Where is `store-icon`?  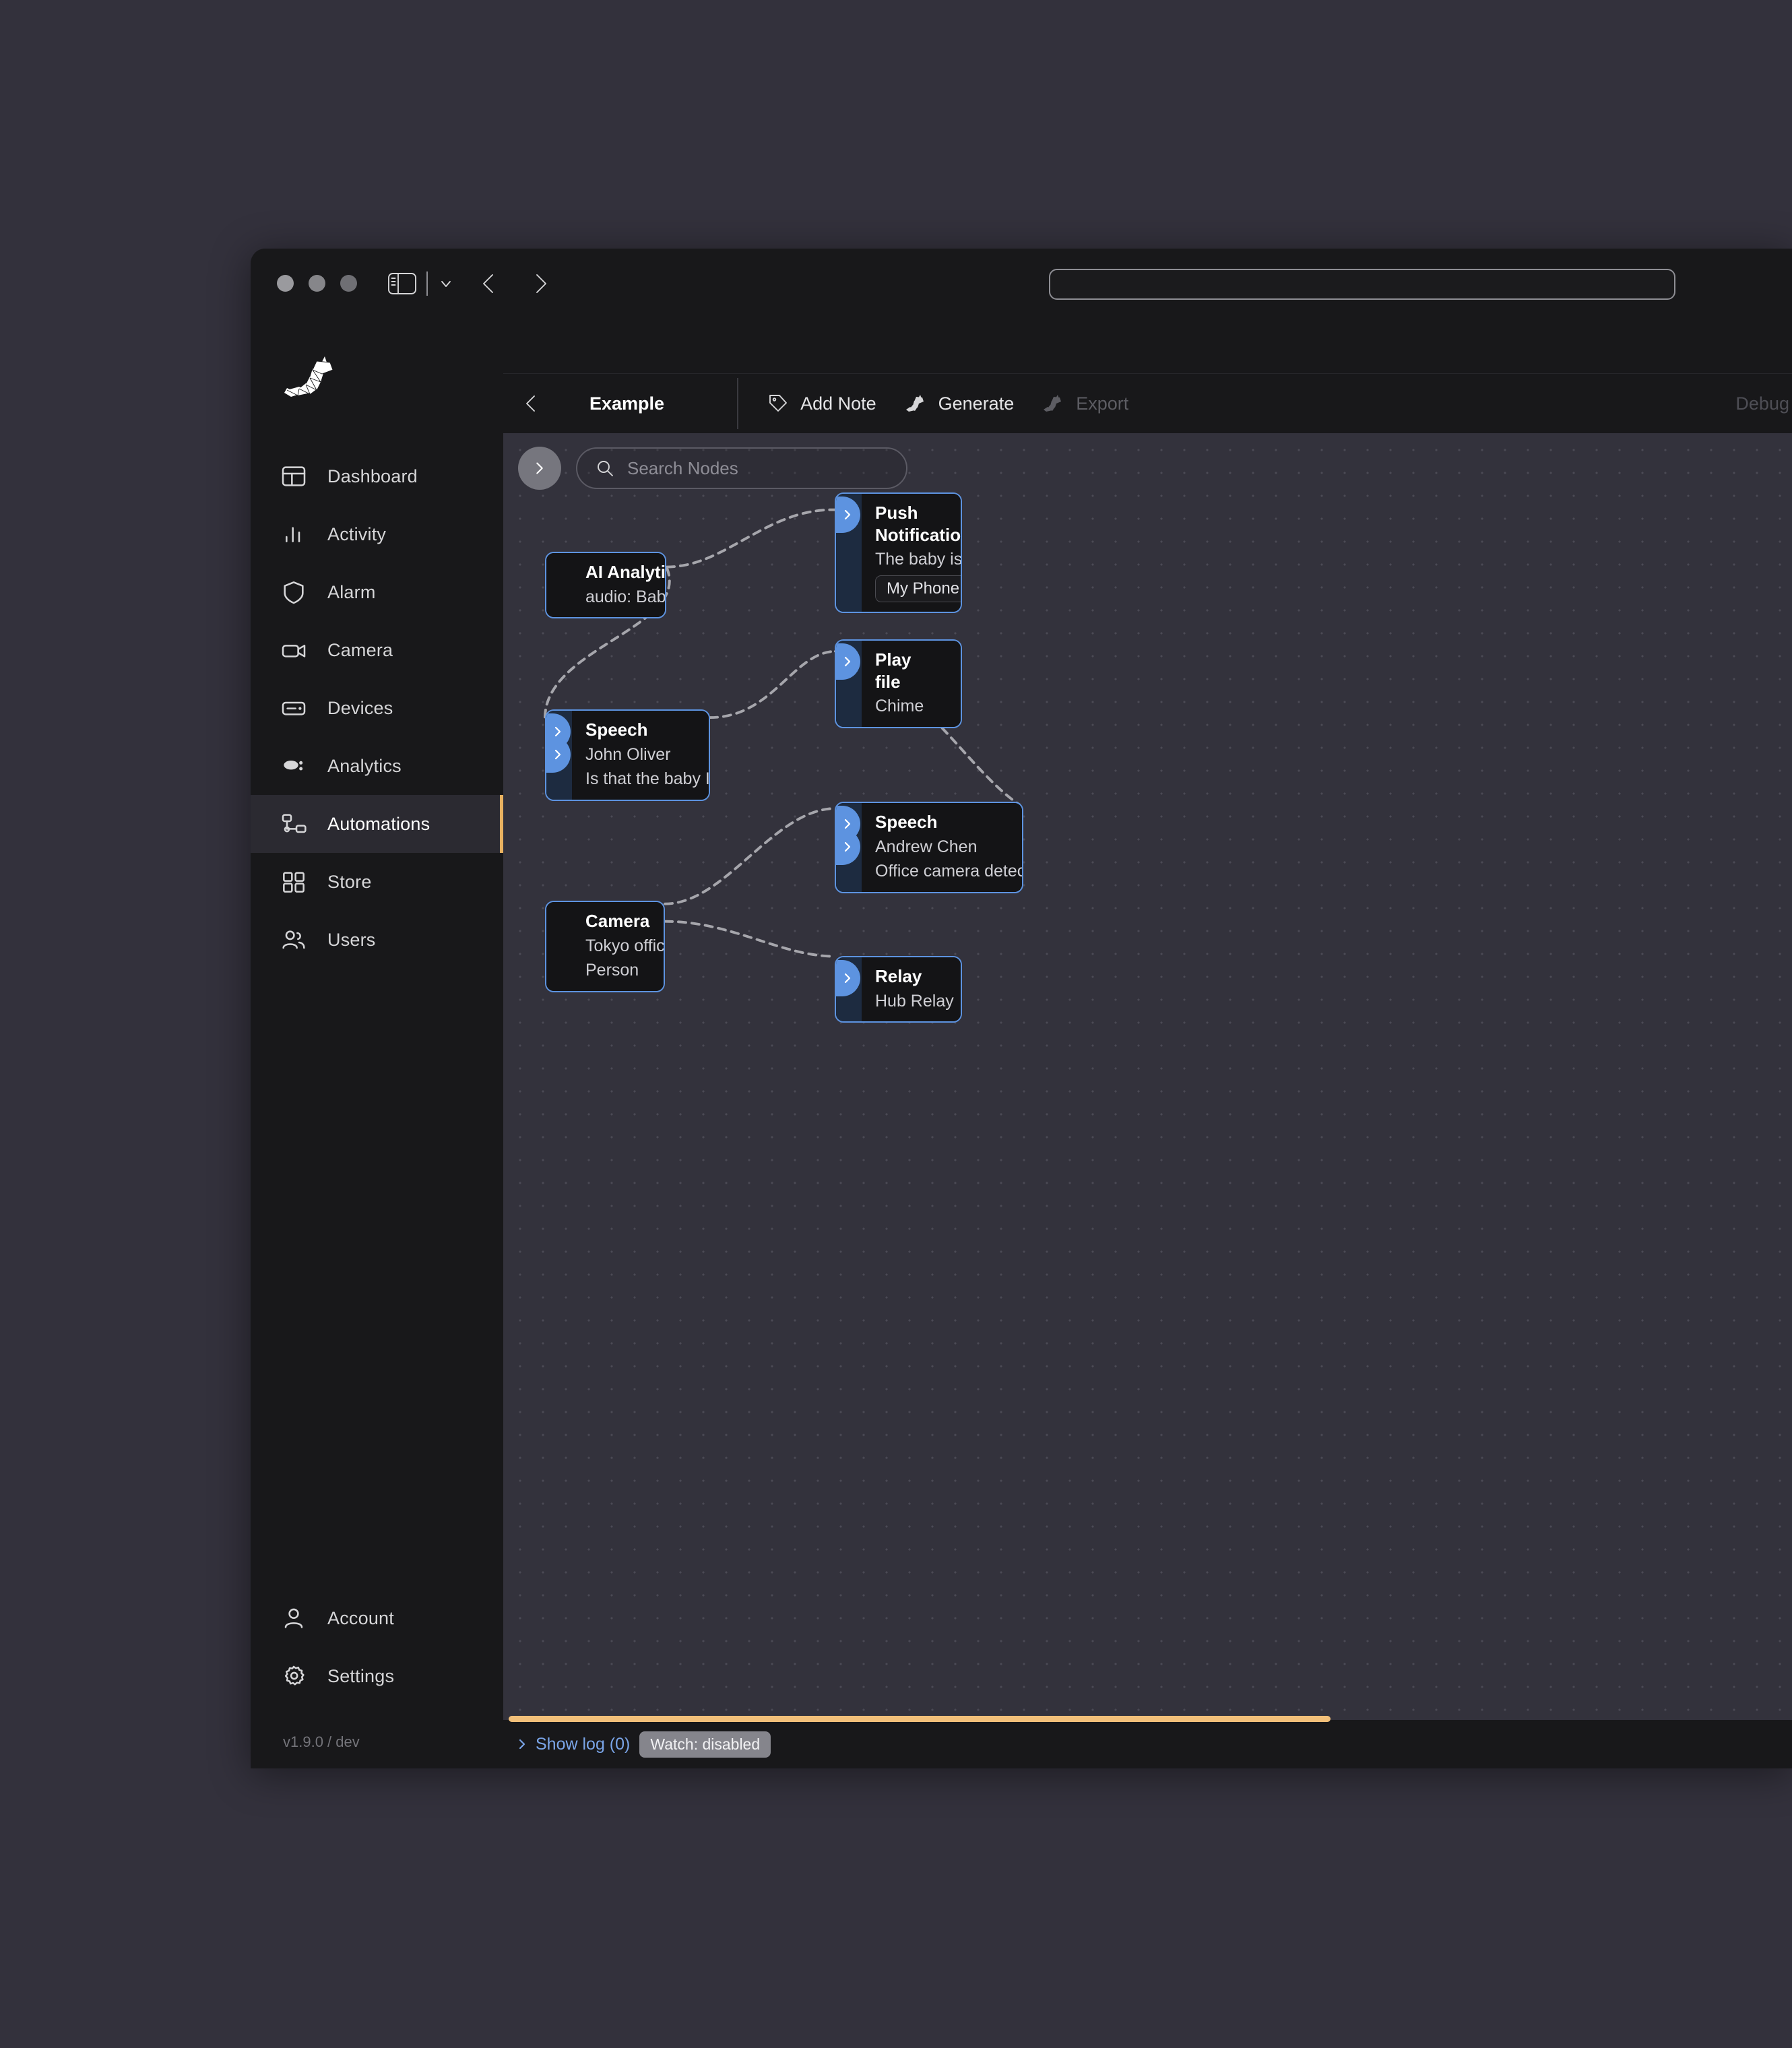 store-icon is located at coordinates (293, 881).